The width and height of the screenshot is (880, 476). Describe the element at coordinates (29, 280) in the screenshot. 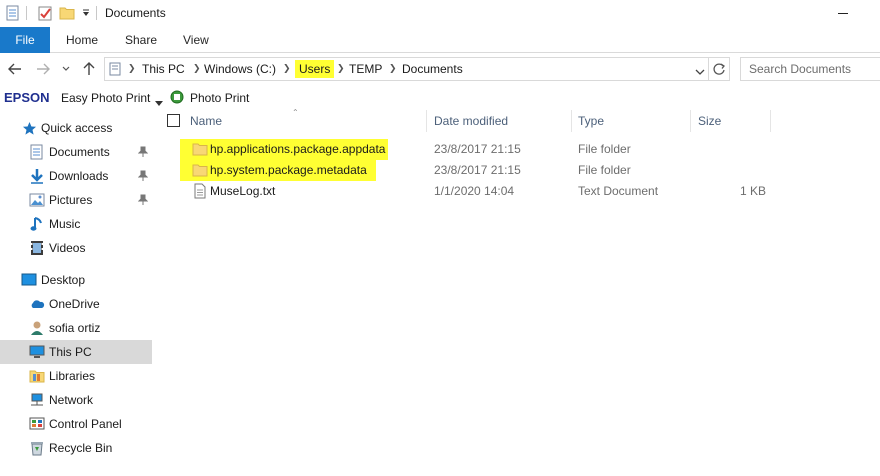

I see `desktop-icon` at that location.